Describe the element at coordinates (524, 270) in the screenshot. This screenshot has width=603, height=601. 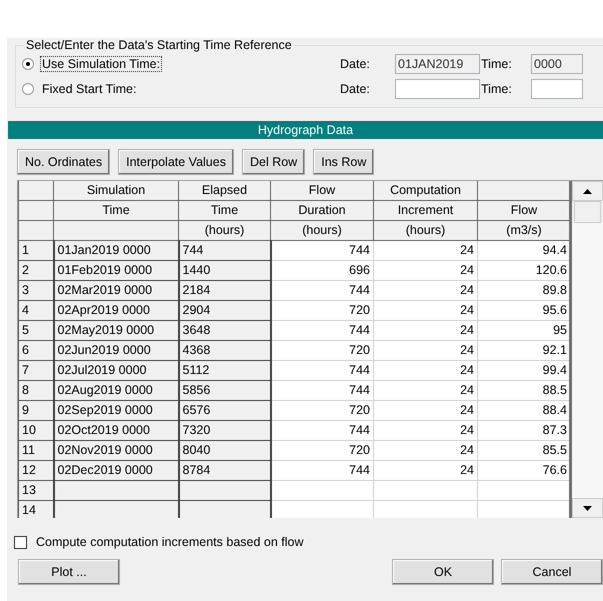
I see `table-cell: 120.6` at that location.